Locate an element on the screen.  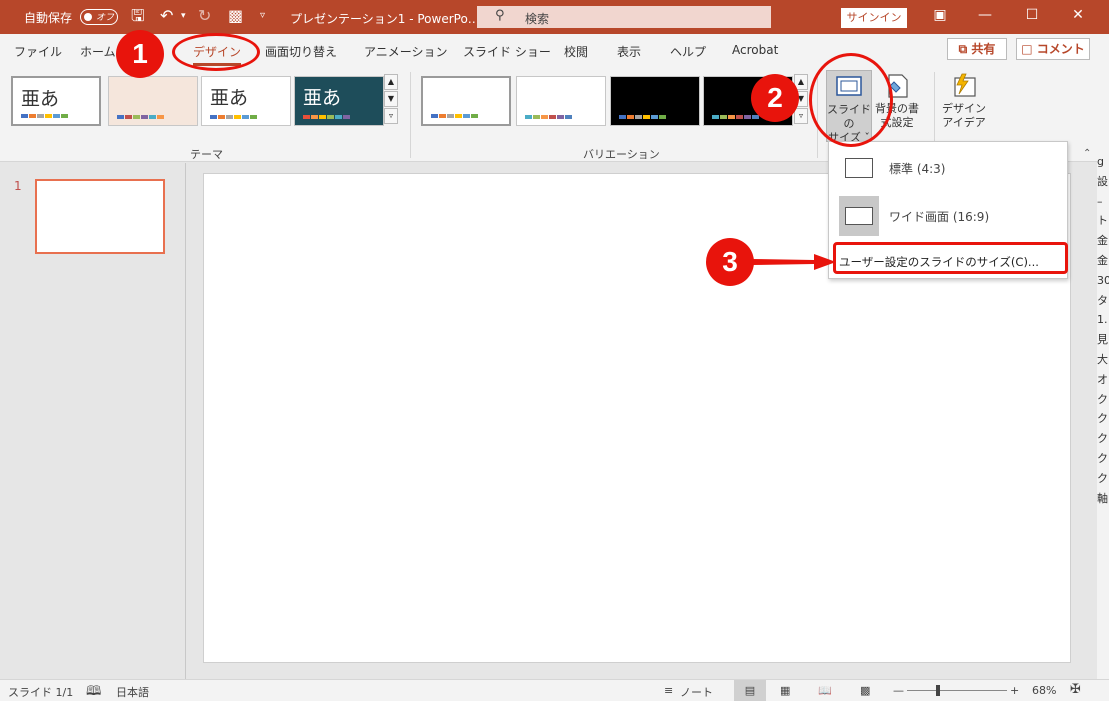
save-icon: 🖫 is located at coordinates (138, 16).